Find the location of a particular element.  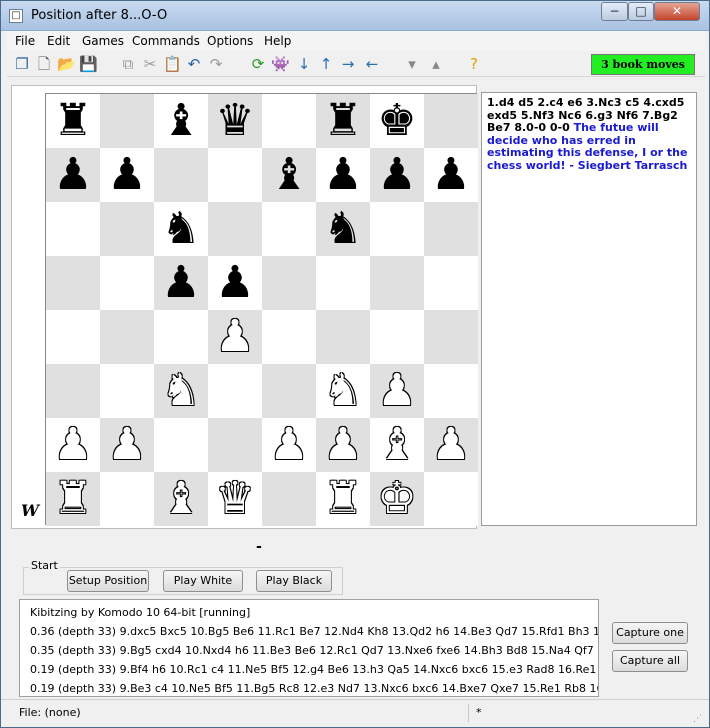

help-icon: ? is located at coordinates (474, 64).